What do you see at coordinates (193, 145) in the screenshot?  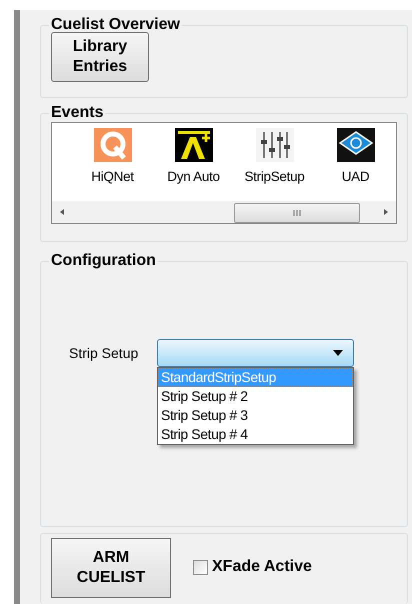 I see `letter-a-icon` at bounding box center [193, 145].